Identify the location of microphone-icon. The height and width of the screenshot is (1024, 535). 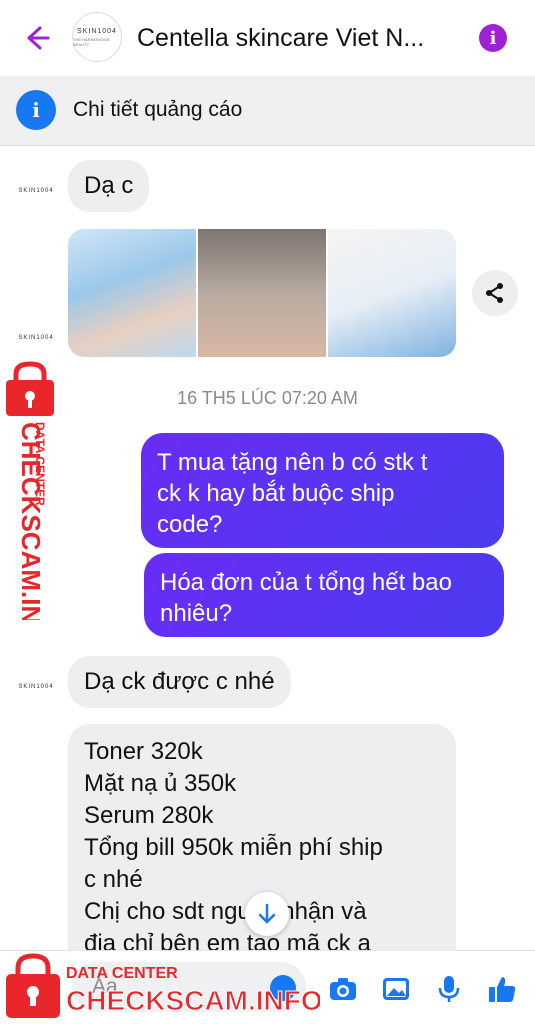
(449, 989).